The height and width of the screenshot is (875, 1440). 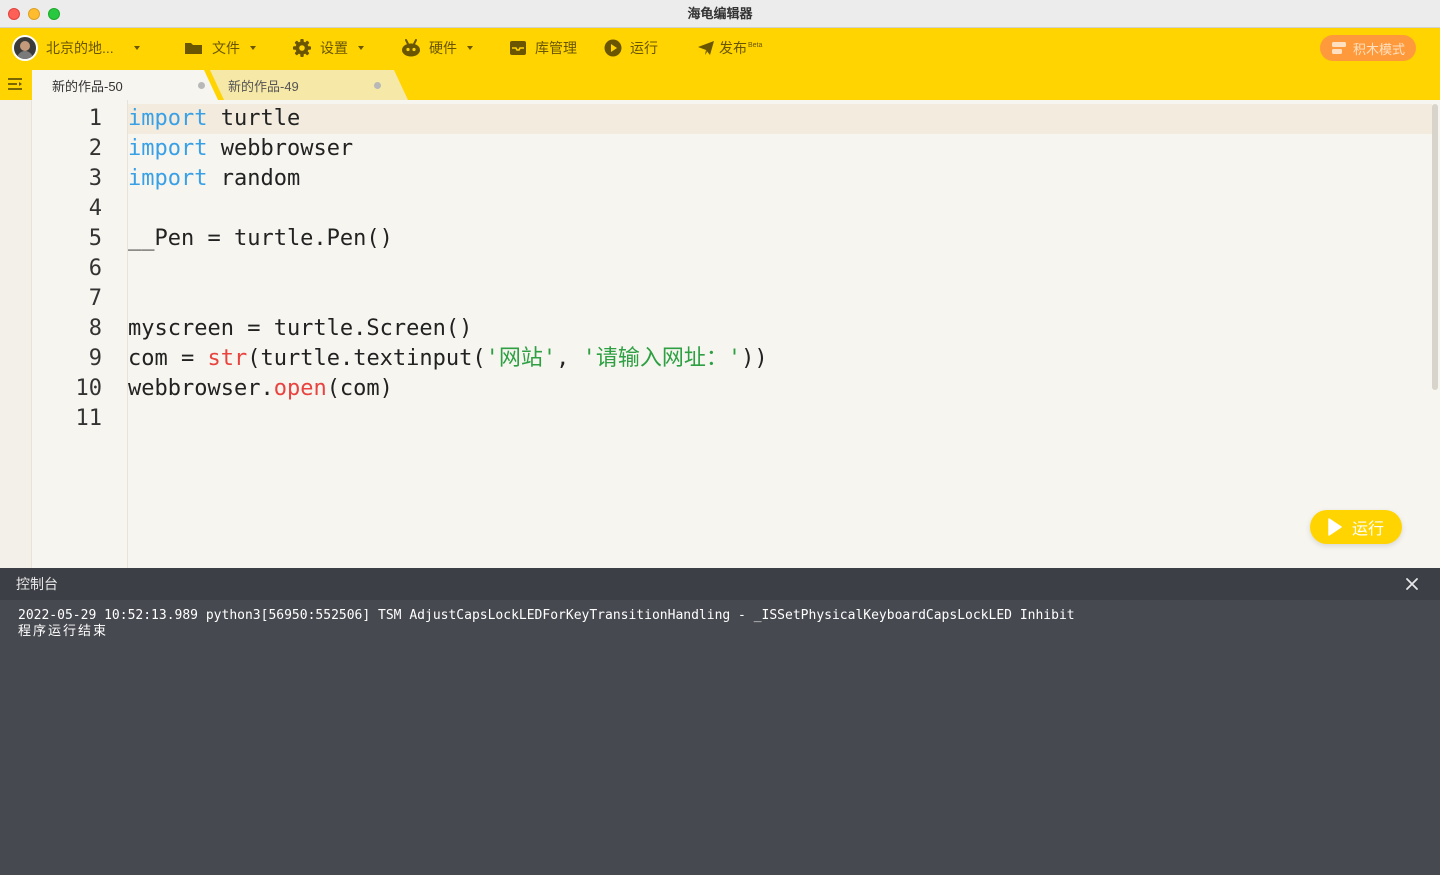 I want to click on settings-menu: 设置, so click(x=328, y=48).